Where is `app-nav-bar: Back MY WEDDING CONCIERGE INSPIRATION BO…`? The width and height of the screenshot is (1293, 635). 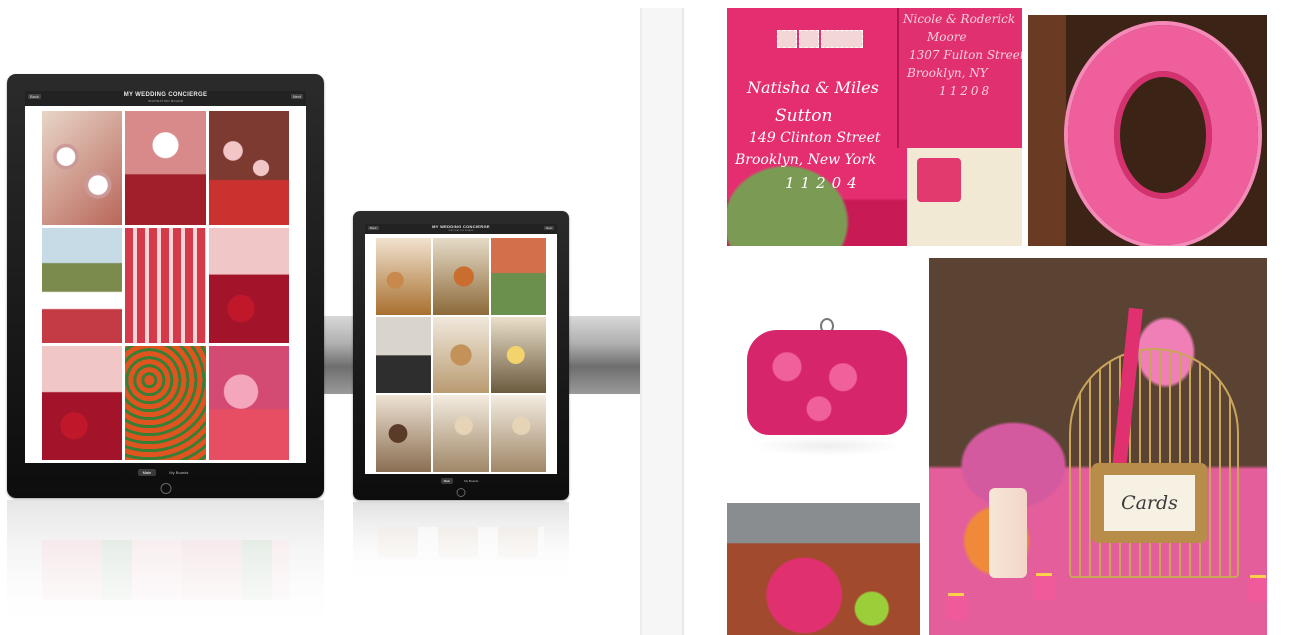 app-nav-bar: Back MY WEDDING CONCIERGE INSPIRATION BO… is located at coordinates (165, 98).